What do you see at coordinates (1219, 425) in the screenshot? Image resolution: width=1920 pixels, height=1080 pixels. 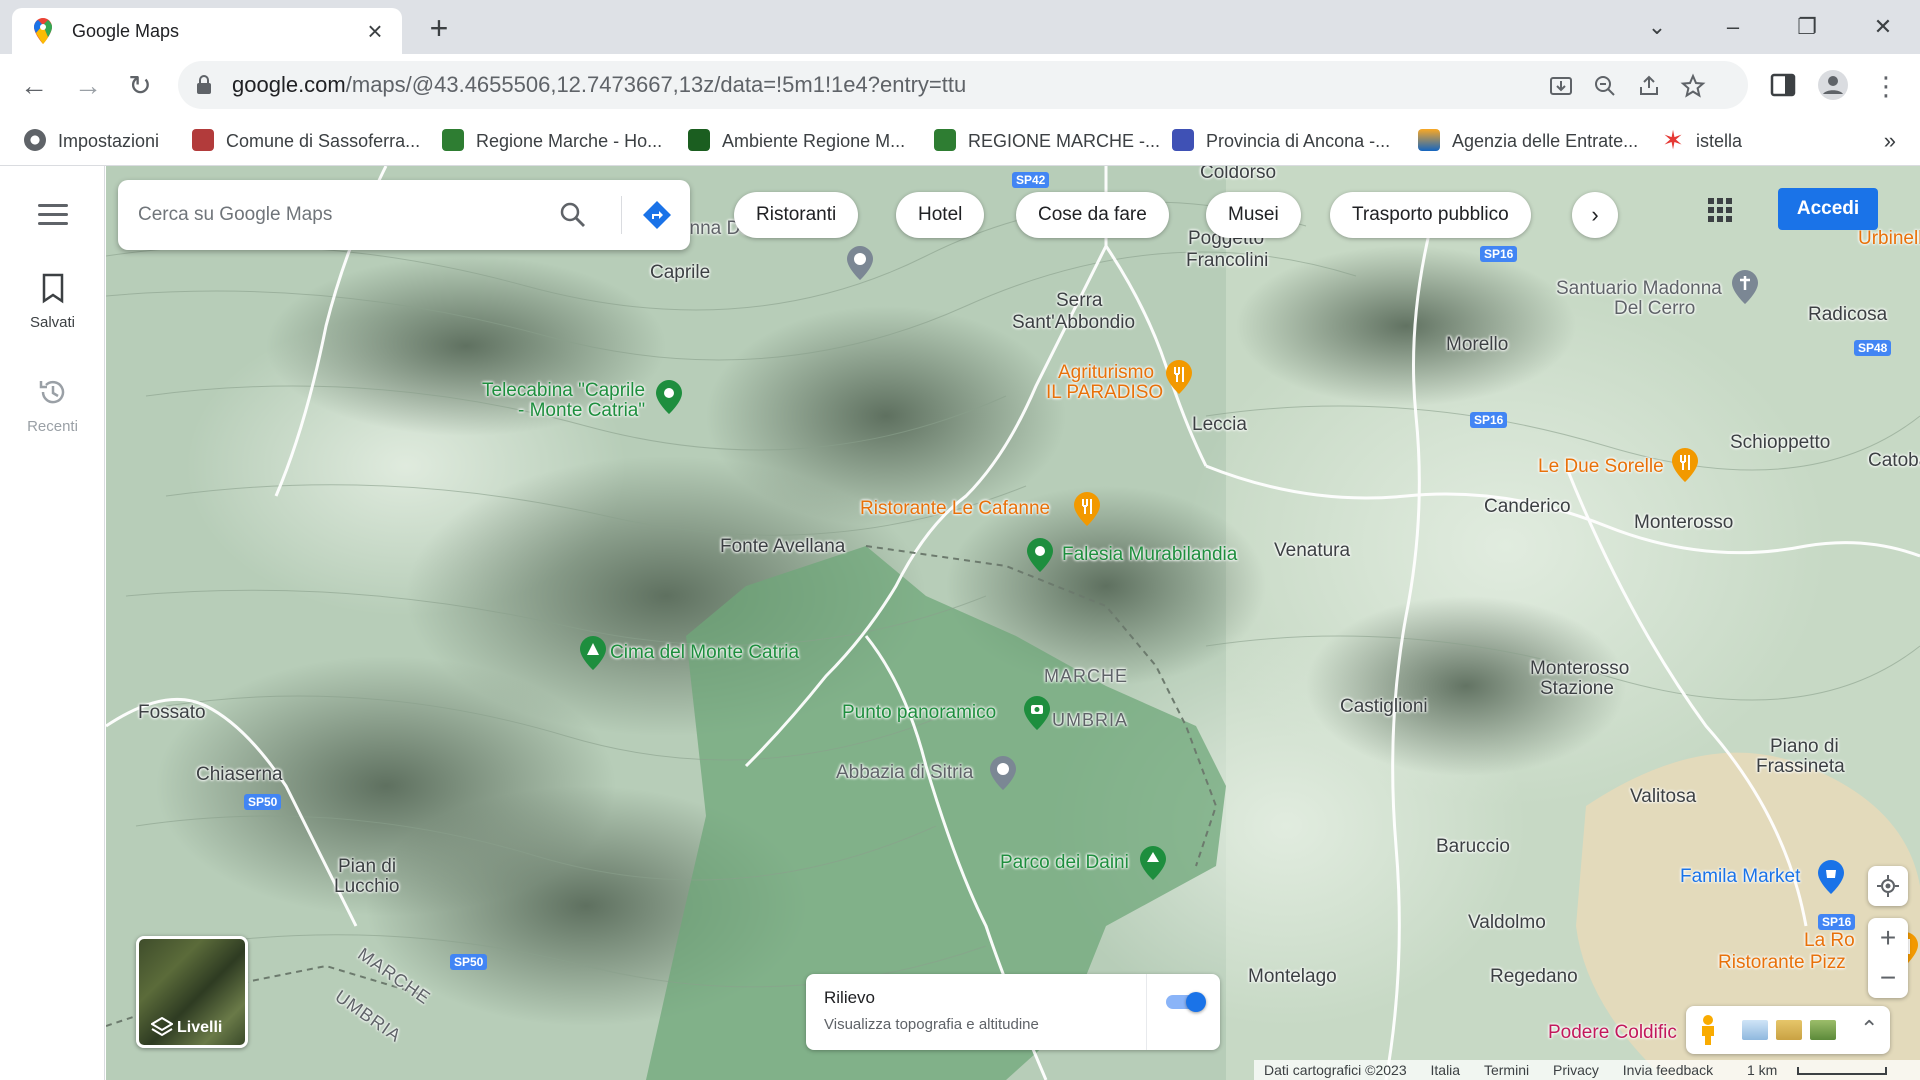 I see `label-leccia: Leccia` at bounding box center [1219, 425].